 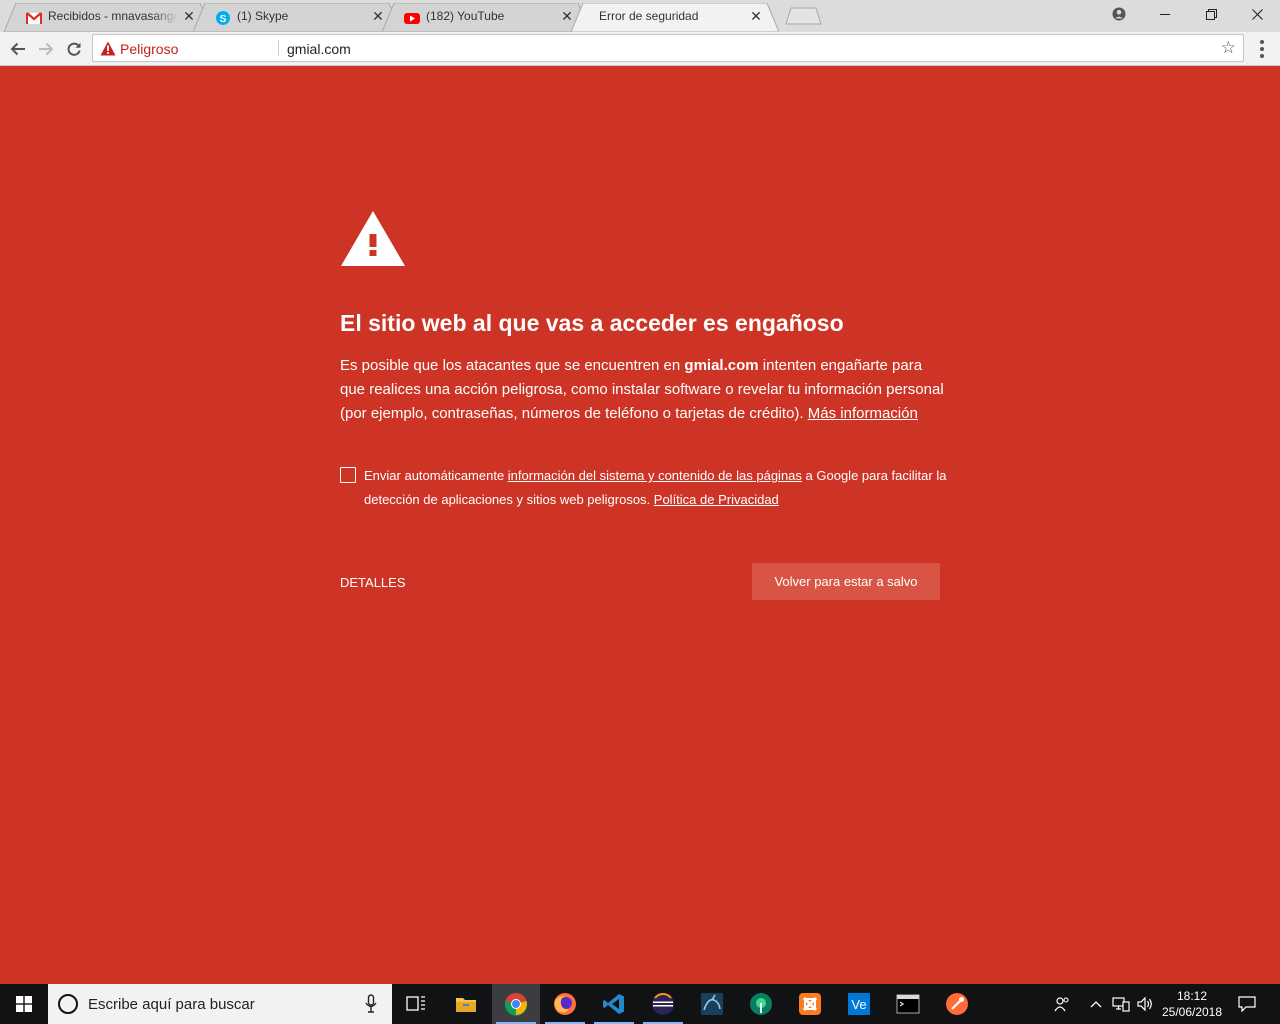 What do you see at coordinates (756, 16) in the screenshot?
I see `close-icon: ✕` at bounding box center [756, 16].